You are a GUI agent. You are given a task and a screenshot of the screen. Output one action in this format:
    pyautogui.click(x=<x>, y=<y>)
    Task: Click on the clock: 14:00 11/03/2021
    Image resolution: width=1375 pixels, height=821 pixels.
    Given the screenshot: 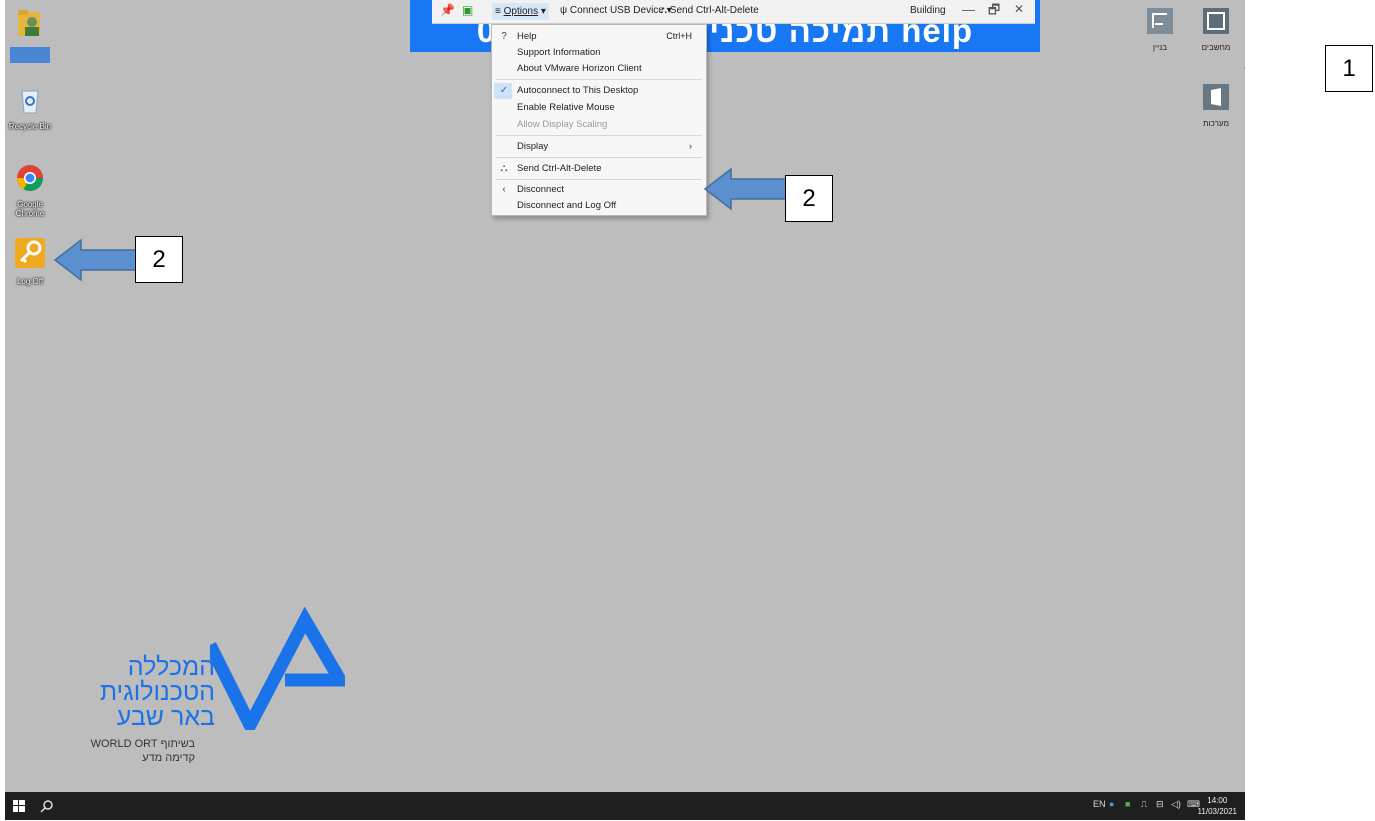 What is the action you would take?
    pyautogui.click(x=1217, y=806)
    